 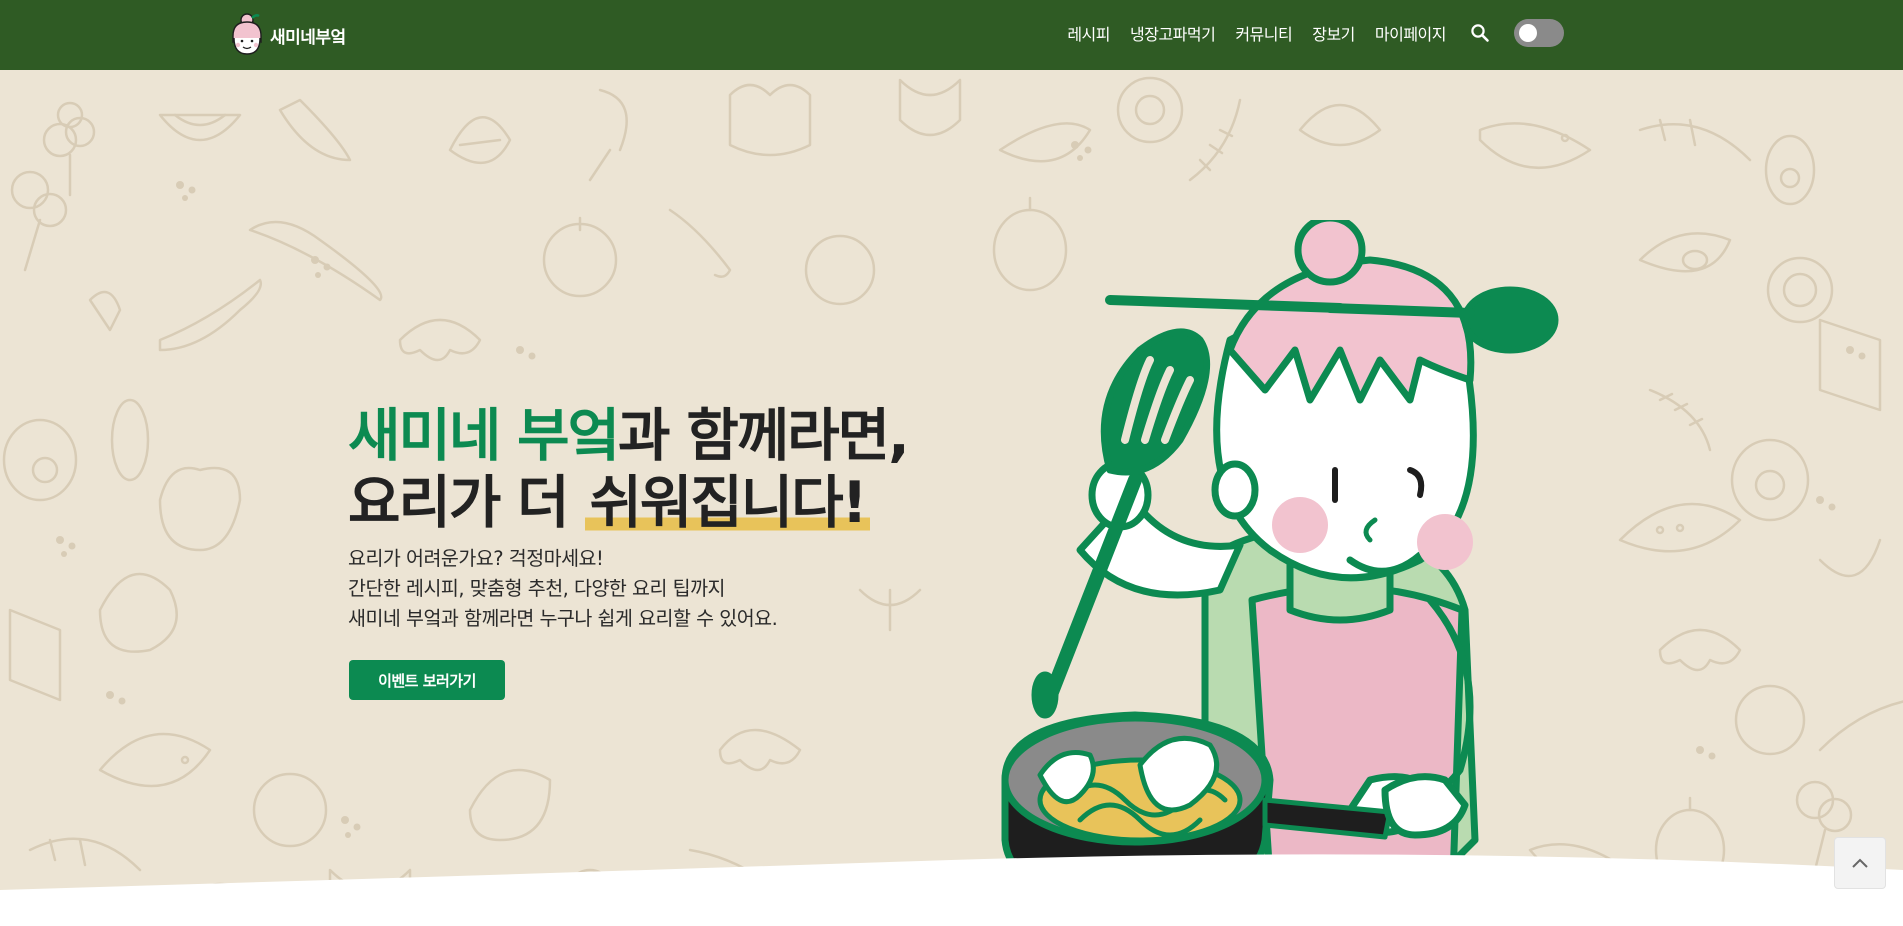 What do you see at coordinates (536, 588) in the screenshot?
I see `description-line-2: 간단한 레시피, 맞춤형 추천, 다양한 요리 팁까지` at bounding box center [536, 588].